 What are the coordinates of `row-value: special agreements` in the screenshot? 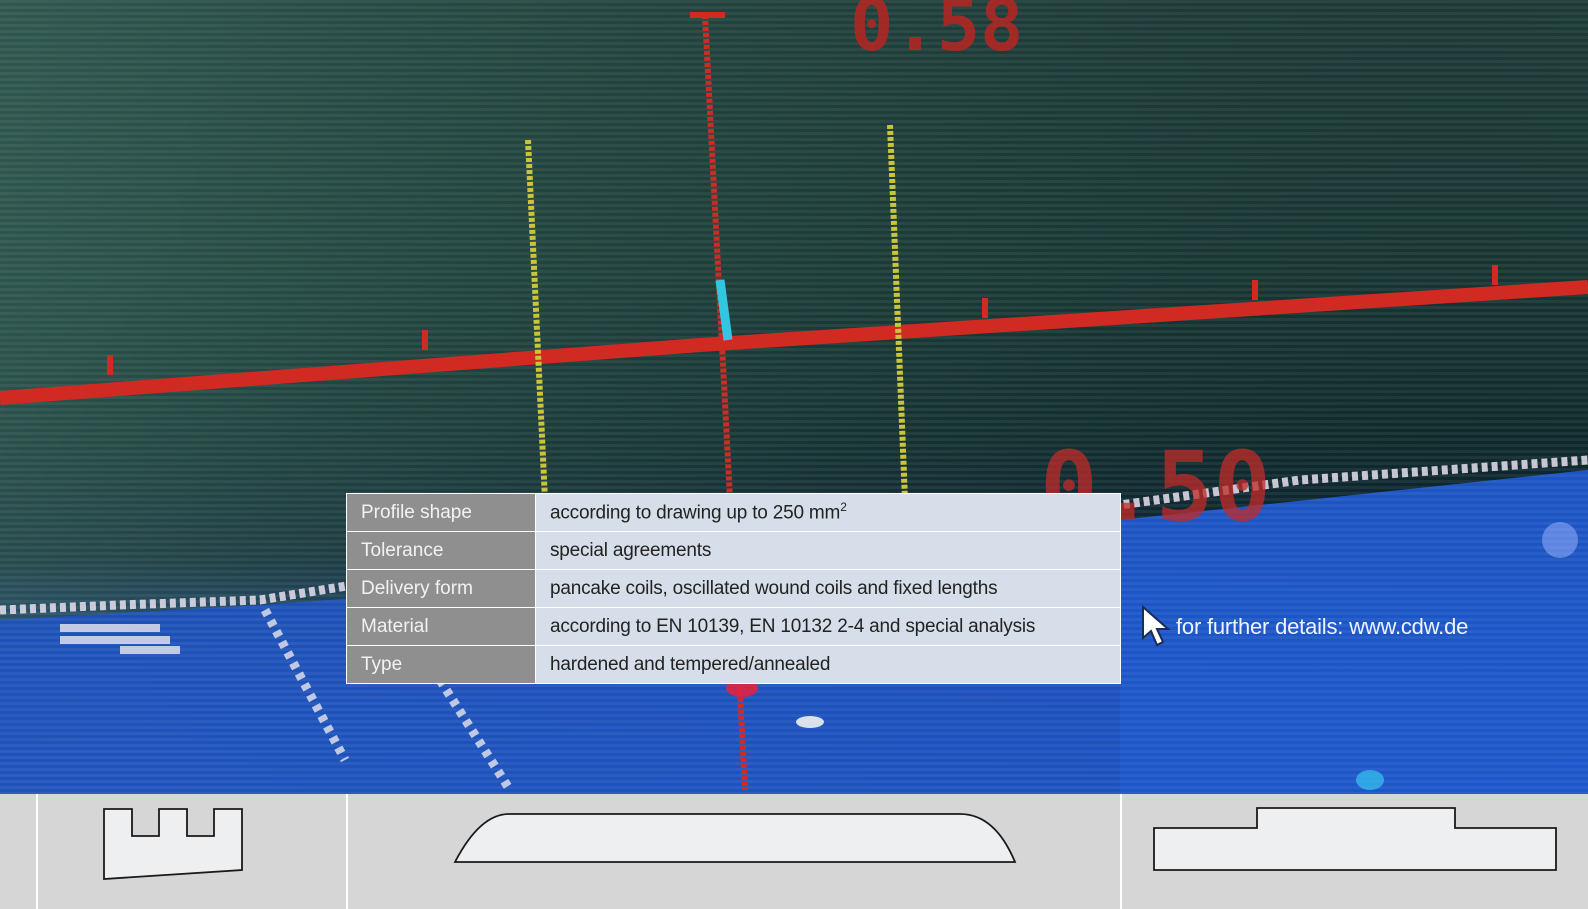 It's located at (828, 550).